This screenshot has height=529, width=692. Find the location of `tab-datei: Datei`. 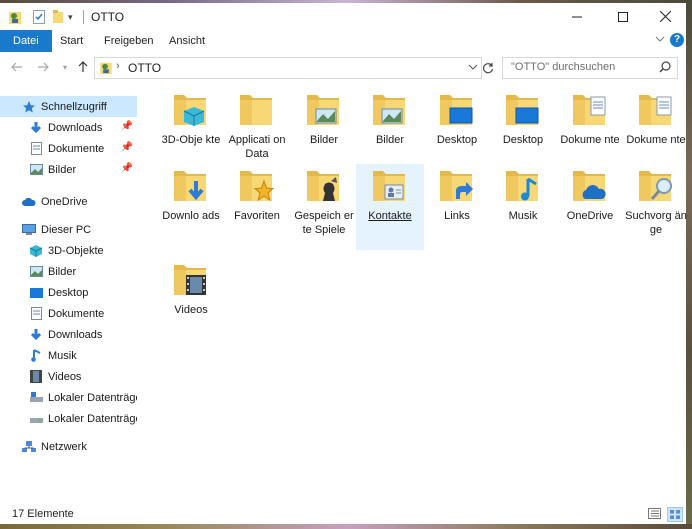

tab-datei: Datei is located at coordinates (26, 41).